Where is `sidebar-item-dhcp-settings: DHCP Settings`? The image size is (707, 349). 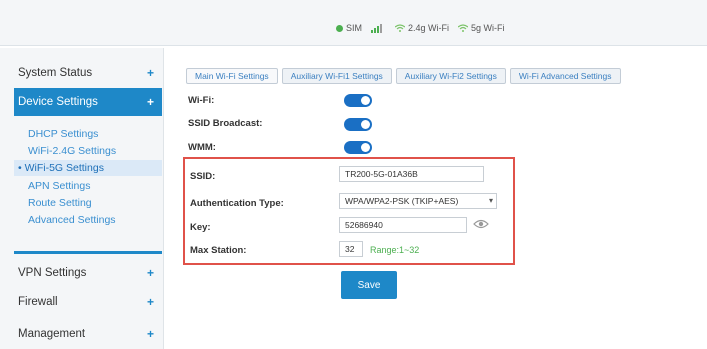 sidebar-item-dhcp-settings: DHCP Settings is located at coordinates (88, 134).